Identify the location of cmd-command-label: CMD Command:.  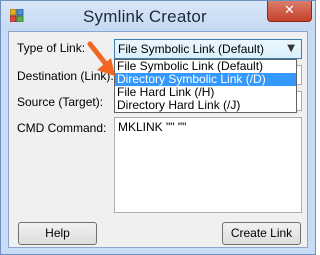
(62, 128).